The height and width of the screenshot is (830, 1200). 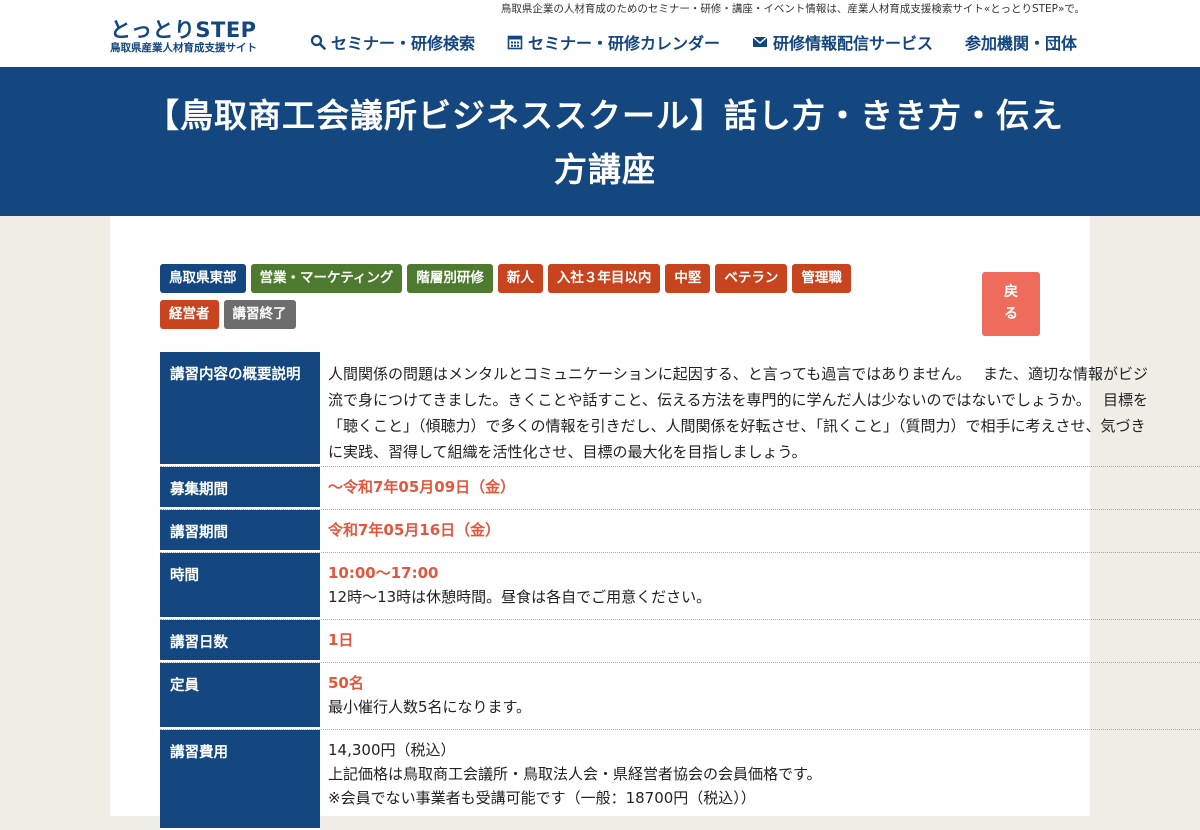 What do you see at coordinates (422, 487) in the screenshot?
I see `recruit-period: ～令和7年05月09日（金）` at bounding box center [422, 487].